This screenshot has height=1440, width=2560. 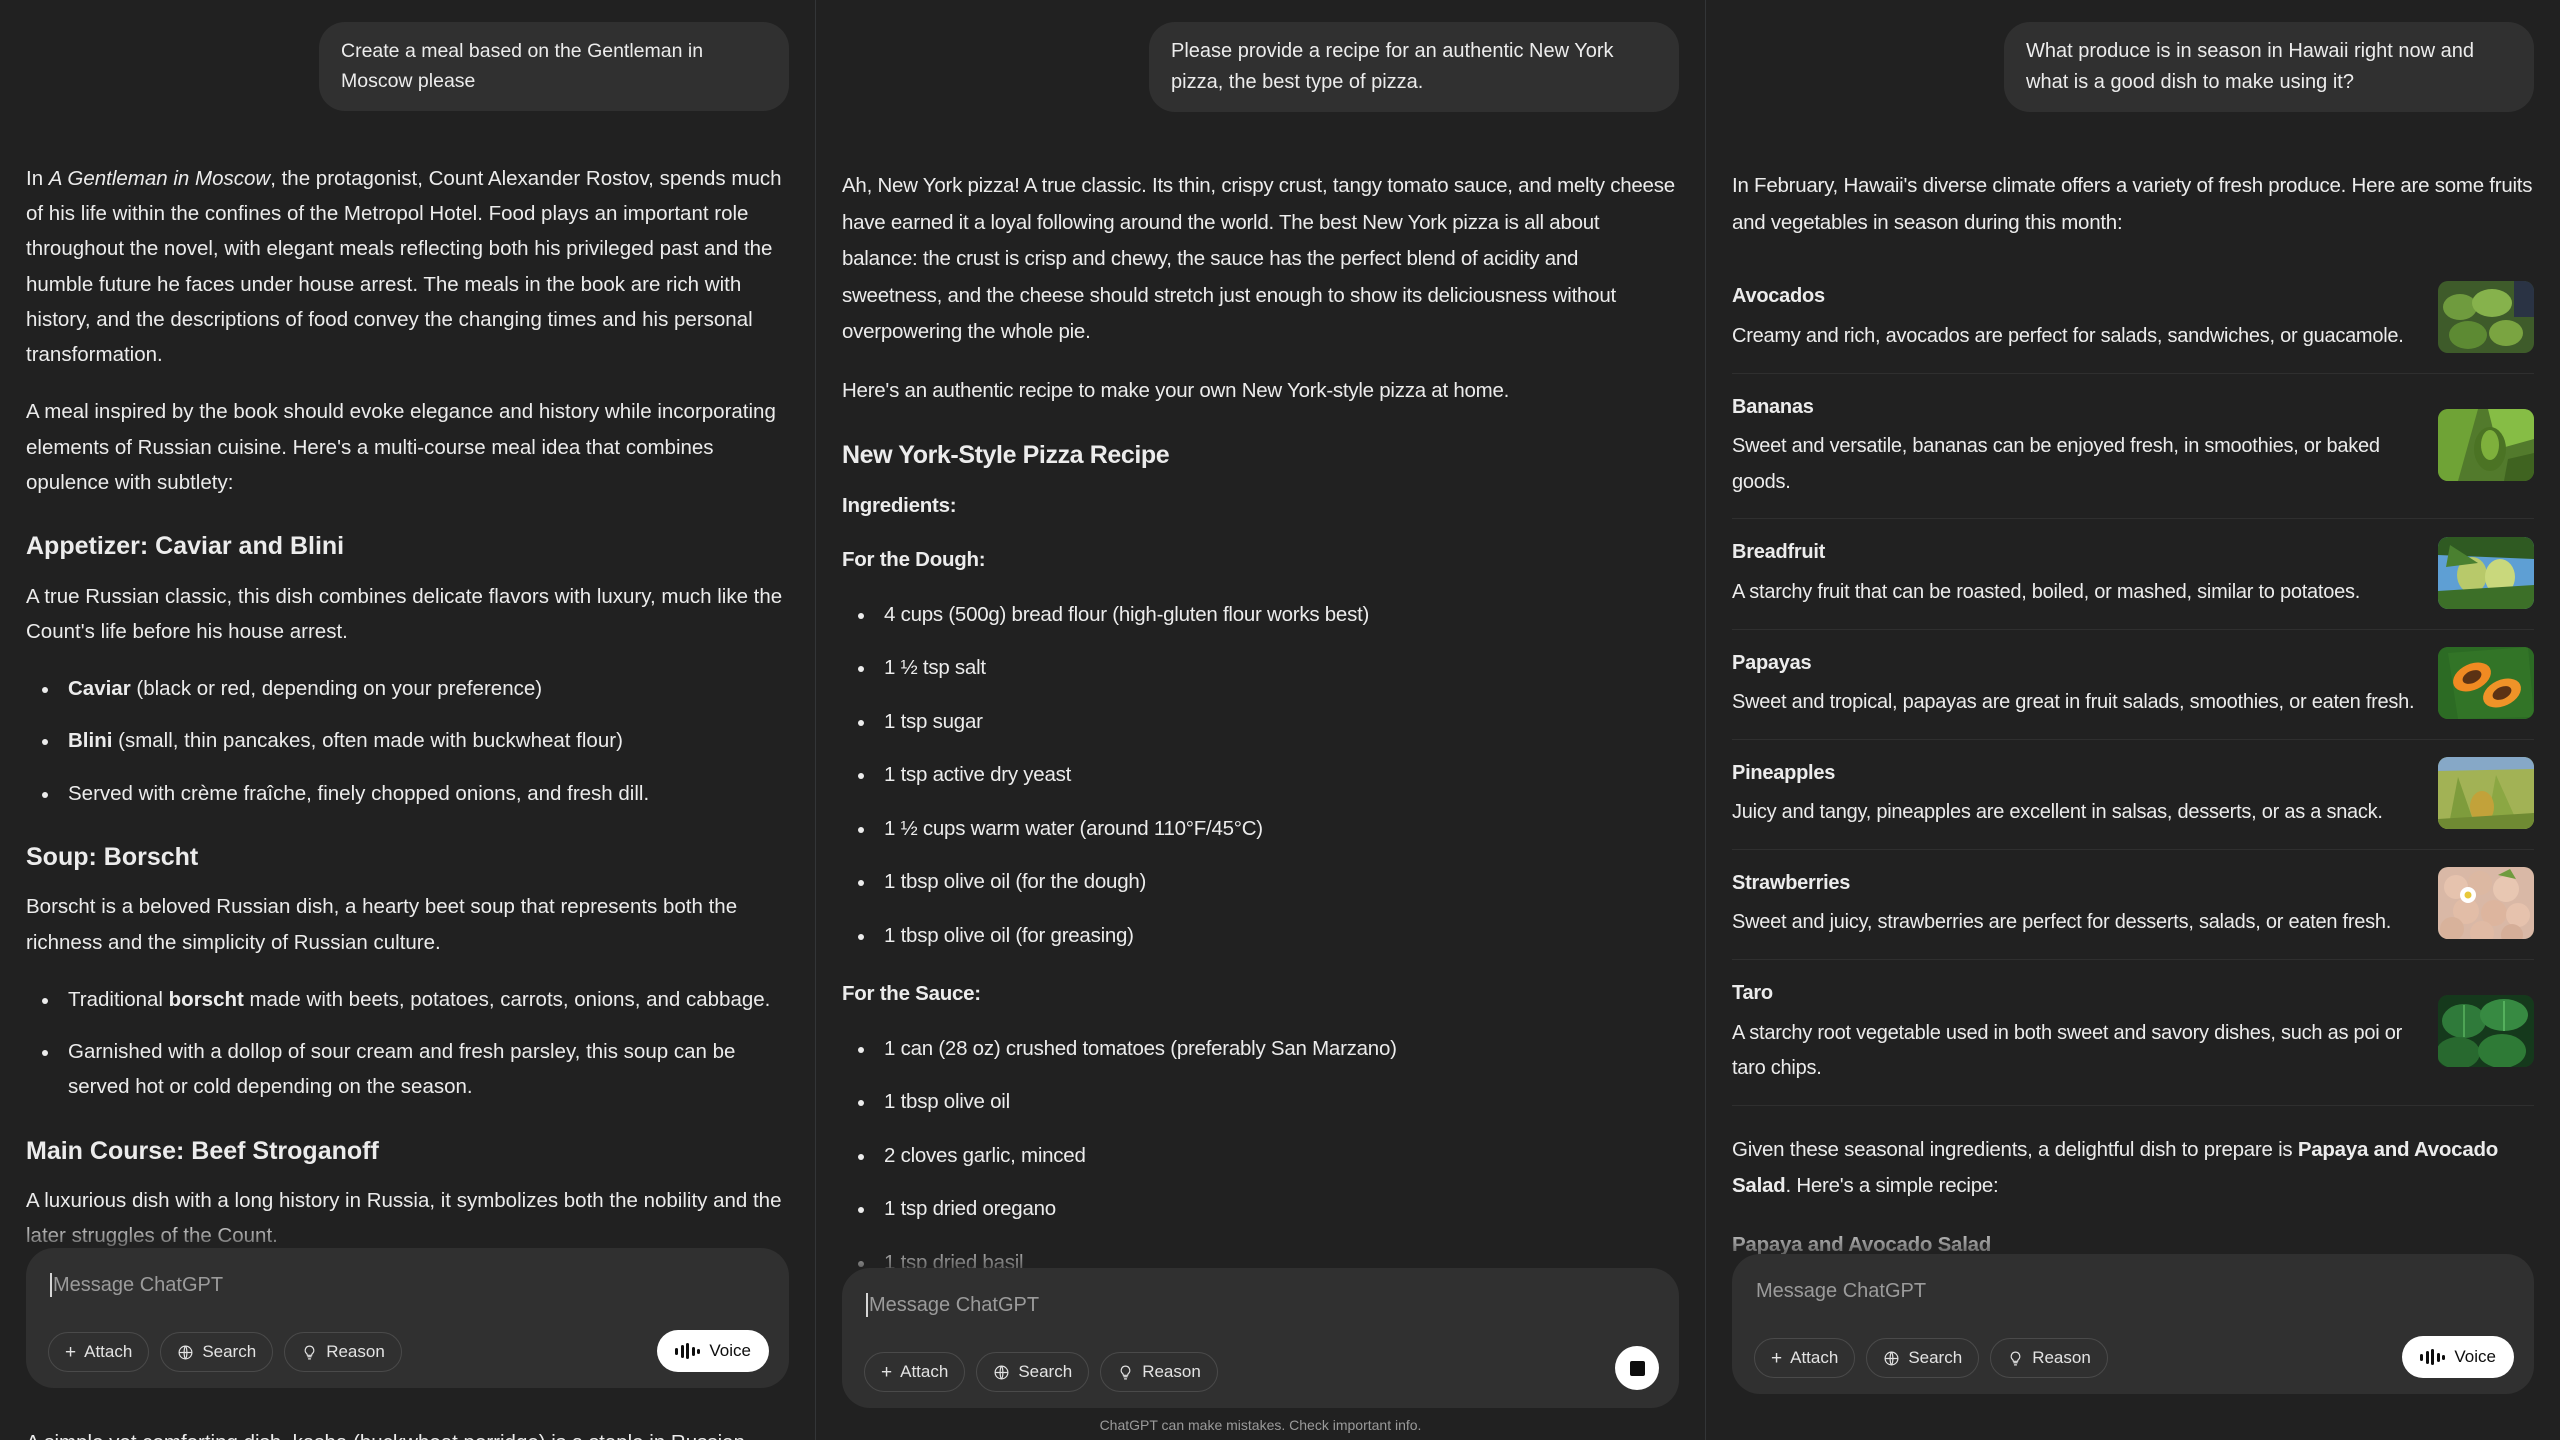 What do you see at coordinates (138, 1284) in the screenshot?
I see `input-placeholder: Message ChatGPT` at bounding box center [138, 1284].